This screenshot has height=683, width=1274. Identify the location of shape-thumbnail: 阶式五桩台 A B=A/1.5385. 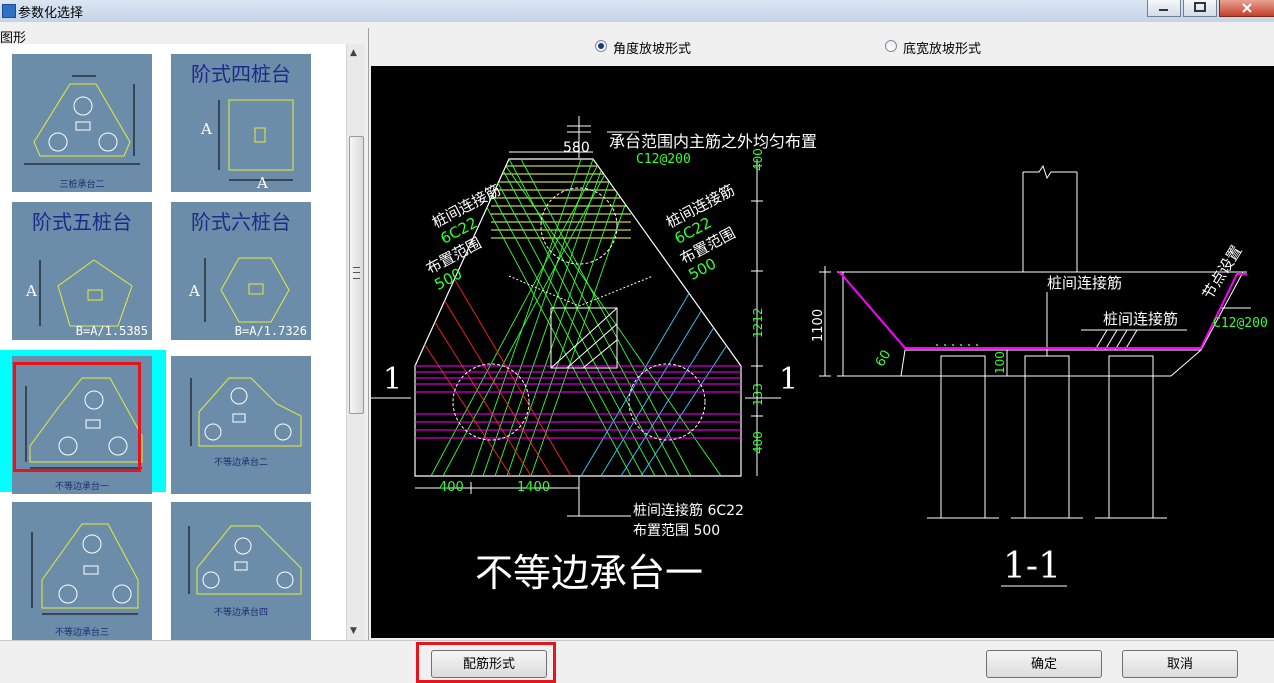
(82, 271).